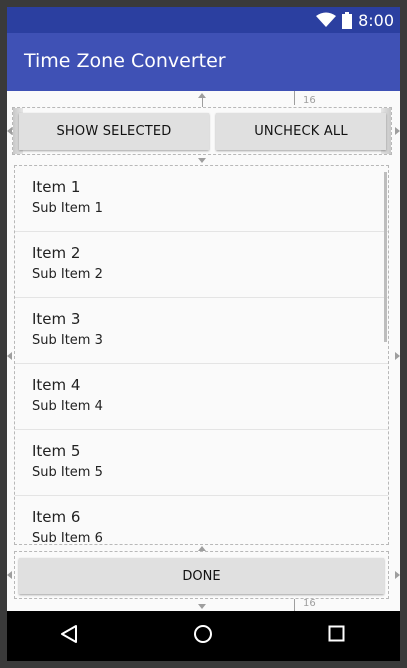  I want to click on battery-icon, so click(347, 20).